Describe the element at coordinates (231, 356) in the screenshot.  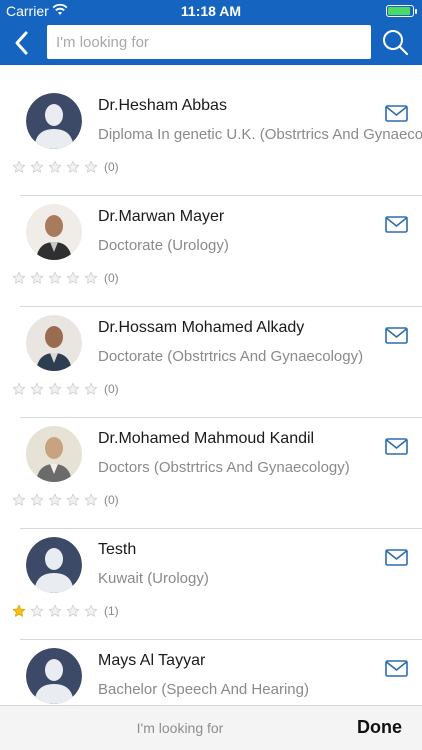
I see `doctor-degree: Doctorate (Obstrtrics And Gynaecology)` at that location.